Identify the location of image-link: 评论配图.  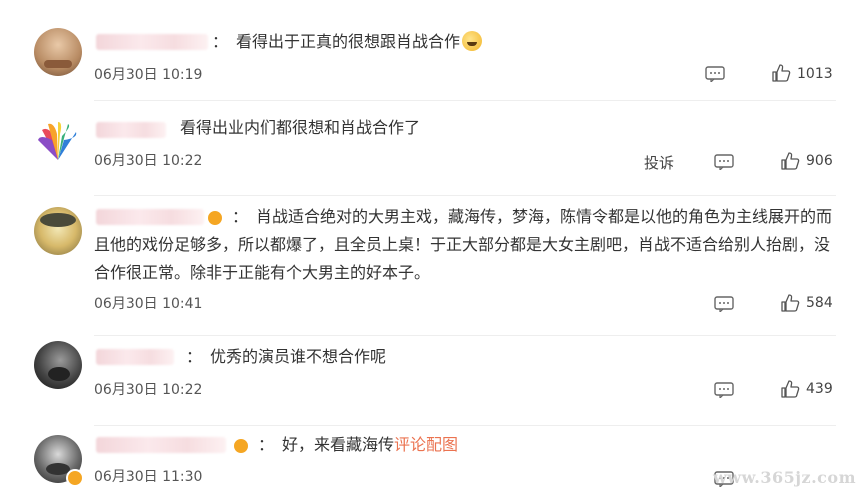
(426, 444).